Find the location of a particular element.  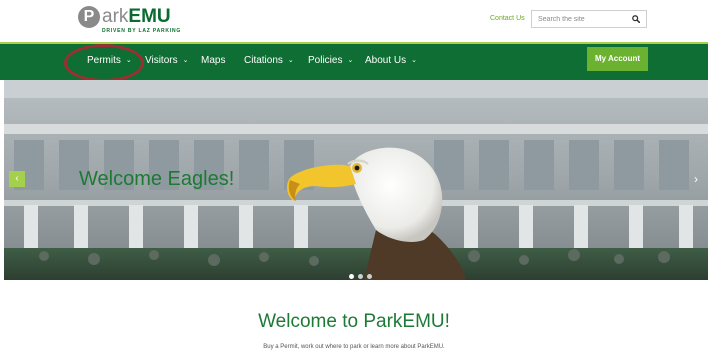

nav-item-policies: Policies ⌄ is located at coordinates (330, 61).